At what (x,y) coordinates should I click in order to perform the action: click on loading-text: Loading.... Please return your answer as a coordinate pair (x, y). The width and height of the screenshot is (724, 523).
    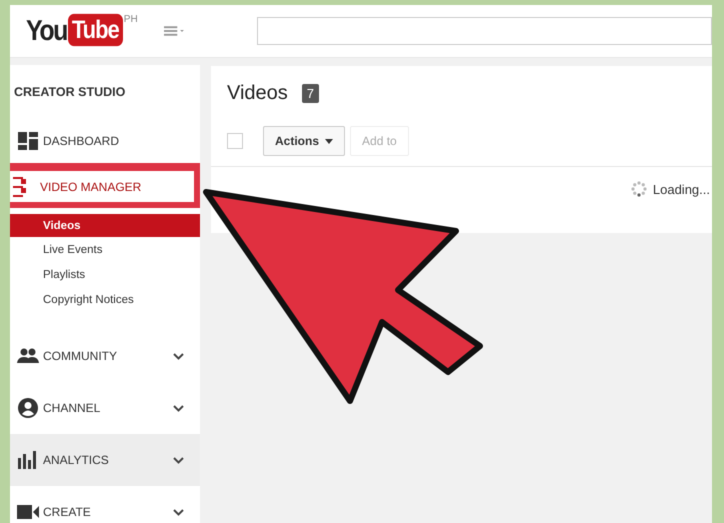
    Looking at the image, I should click on (681, 189).